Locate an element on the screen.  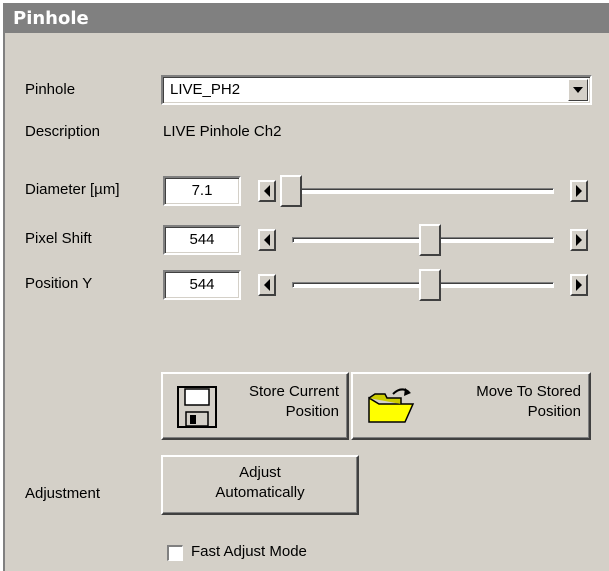
adjustment-label: Adjustment is located at coordinates (63, 493).